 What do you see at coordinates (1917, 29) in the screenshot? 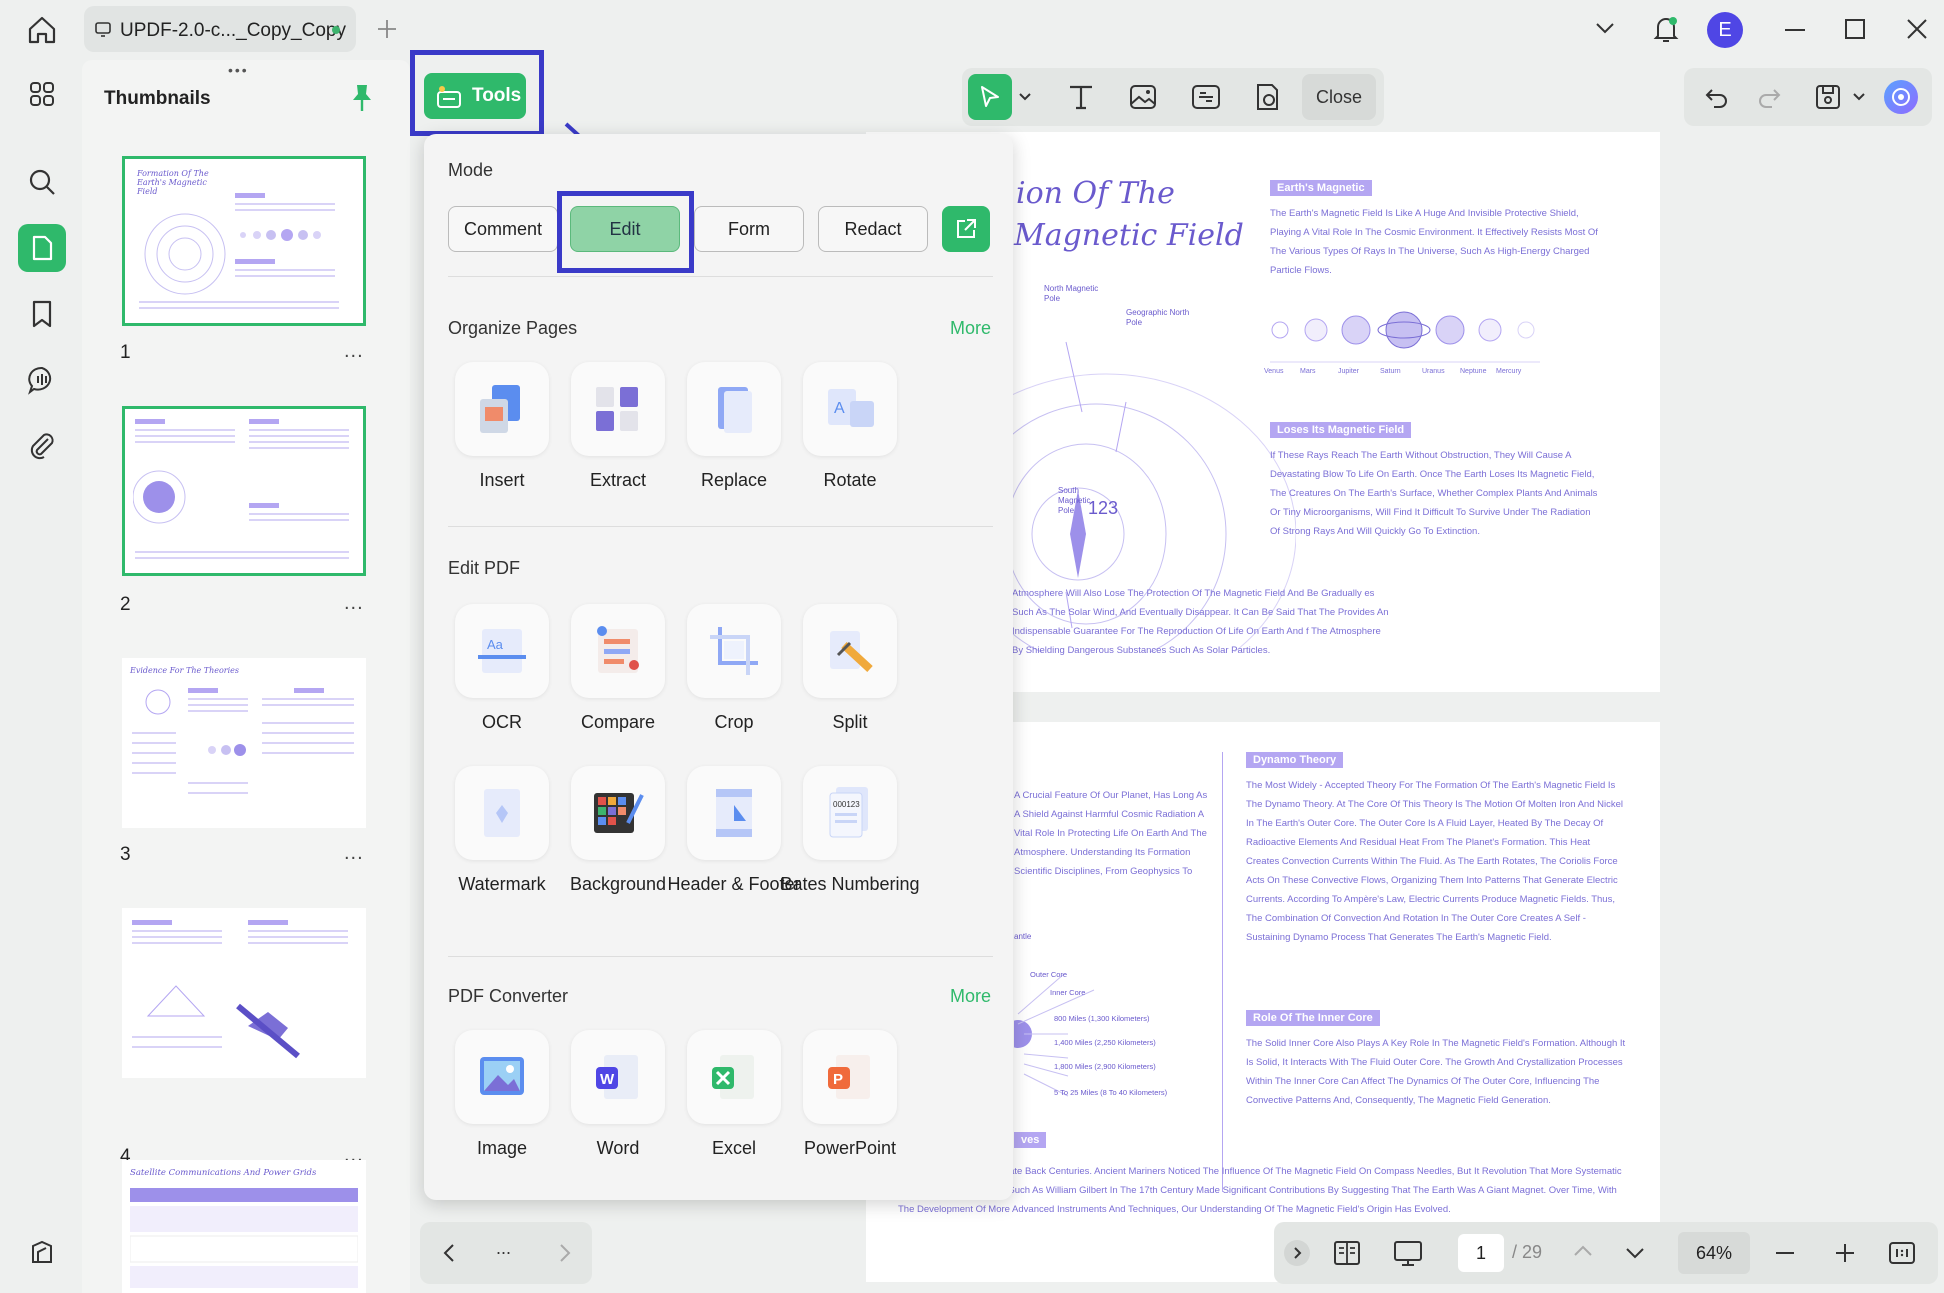
I see `close-window-icon` at bounding box center [1917, 29].